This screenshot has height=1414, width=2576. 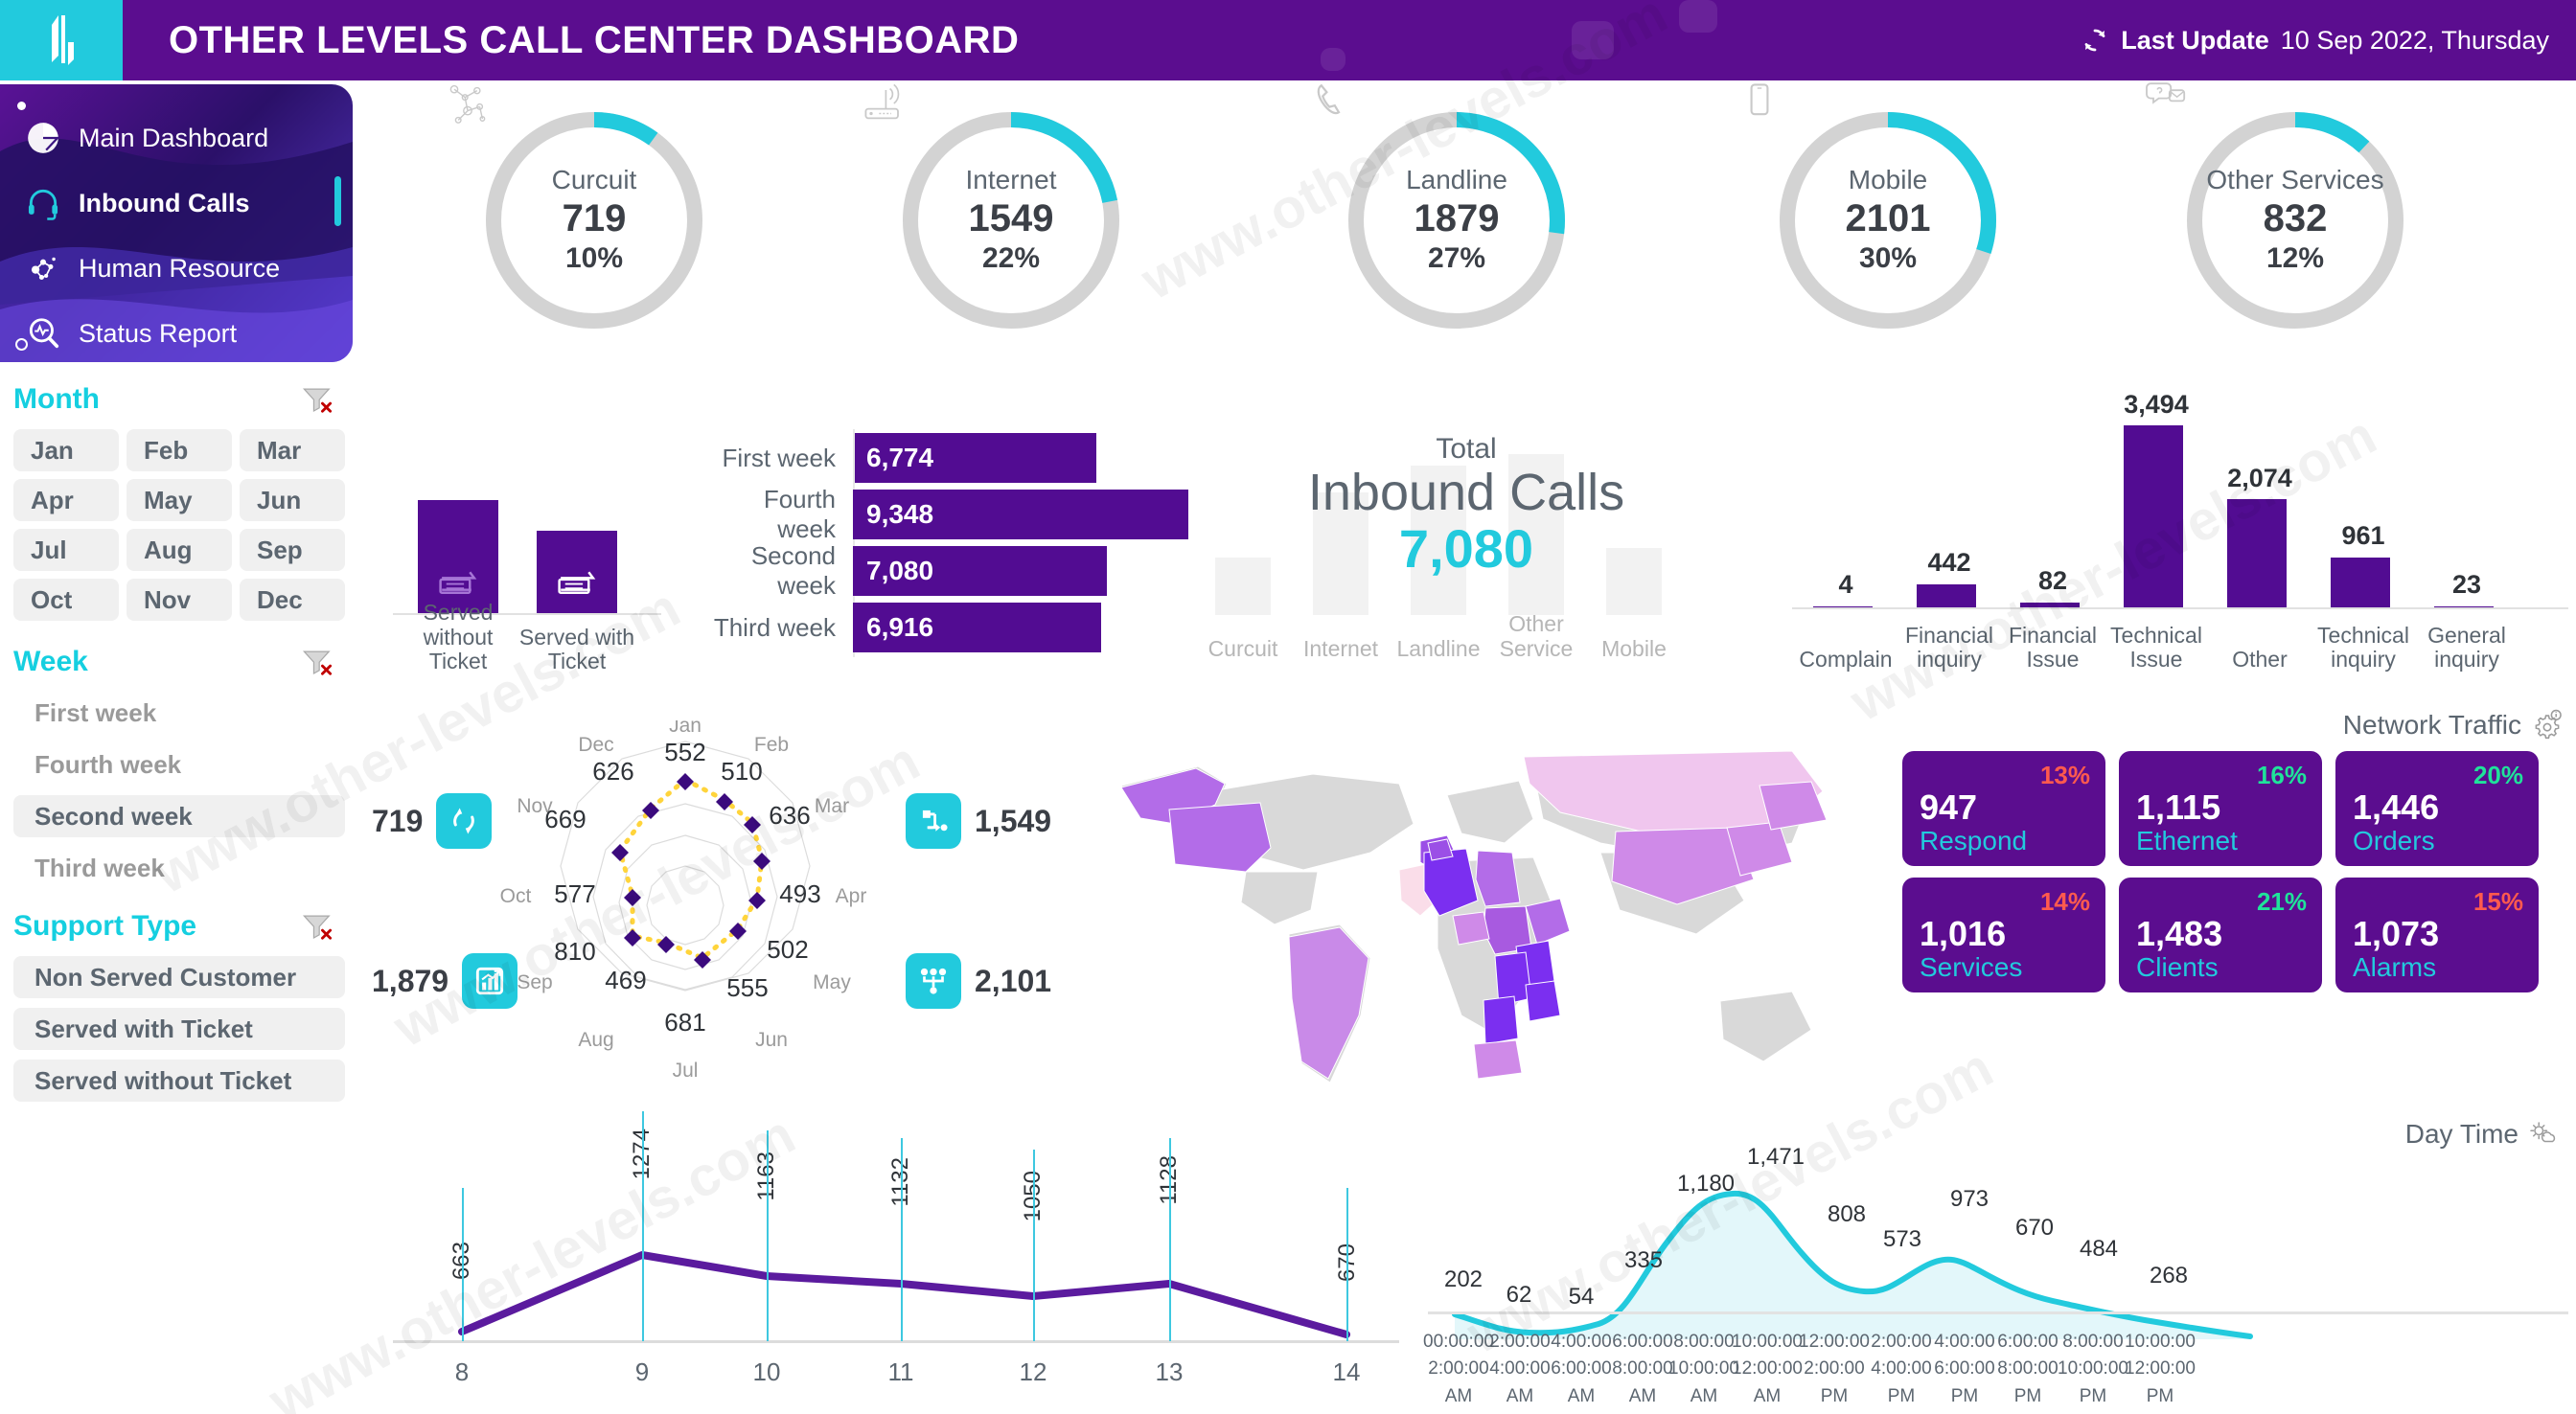 I want to click on world-map, so click(x=1476, y=920).